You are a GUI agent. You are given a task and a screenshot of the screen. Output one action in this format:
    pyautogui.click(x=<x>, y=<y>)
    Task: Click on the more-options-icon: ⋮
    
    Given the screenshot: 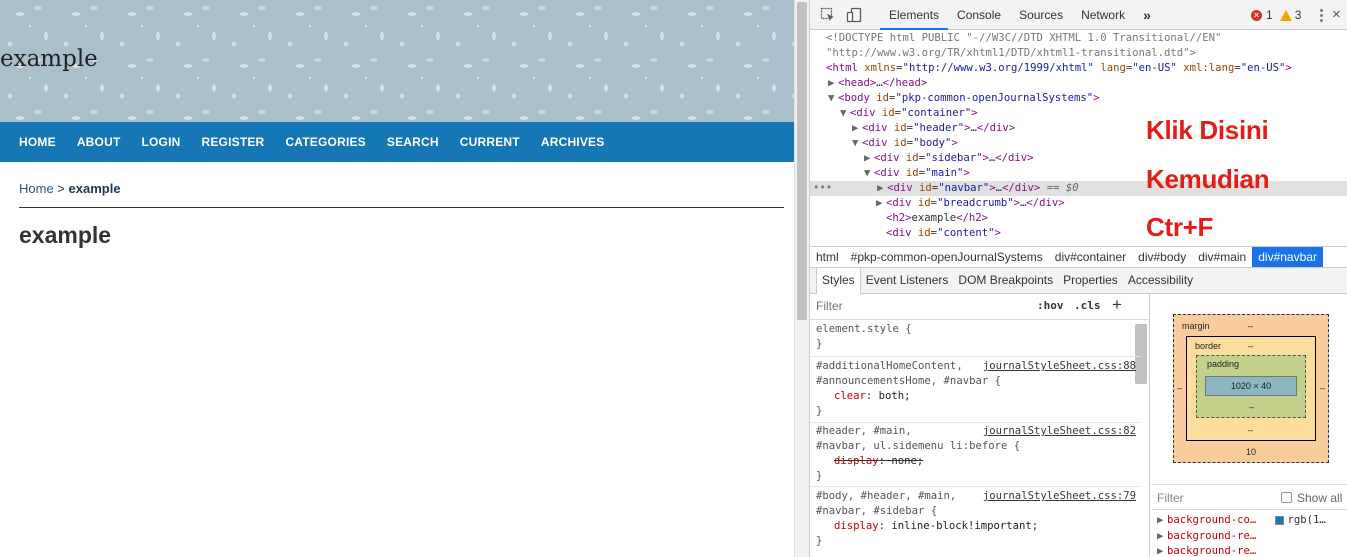 What is the action you would take?
    pyautogui.click(x=1321, y=15)
    